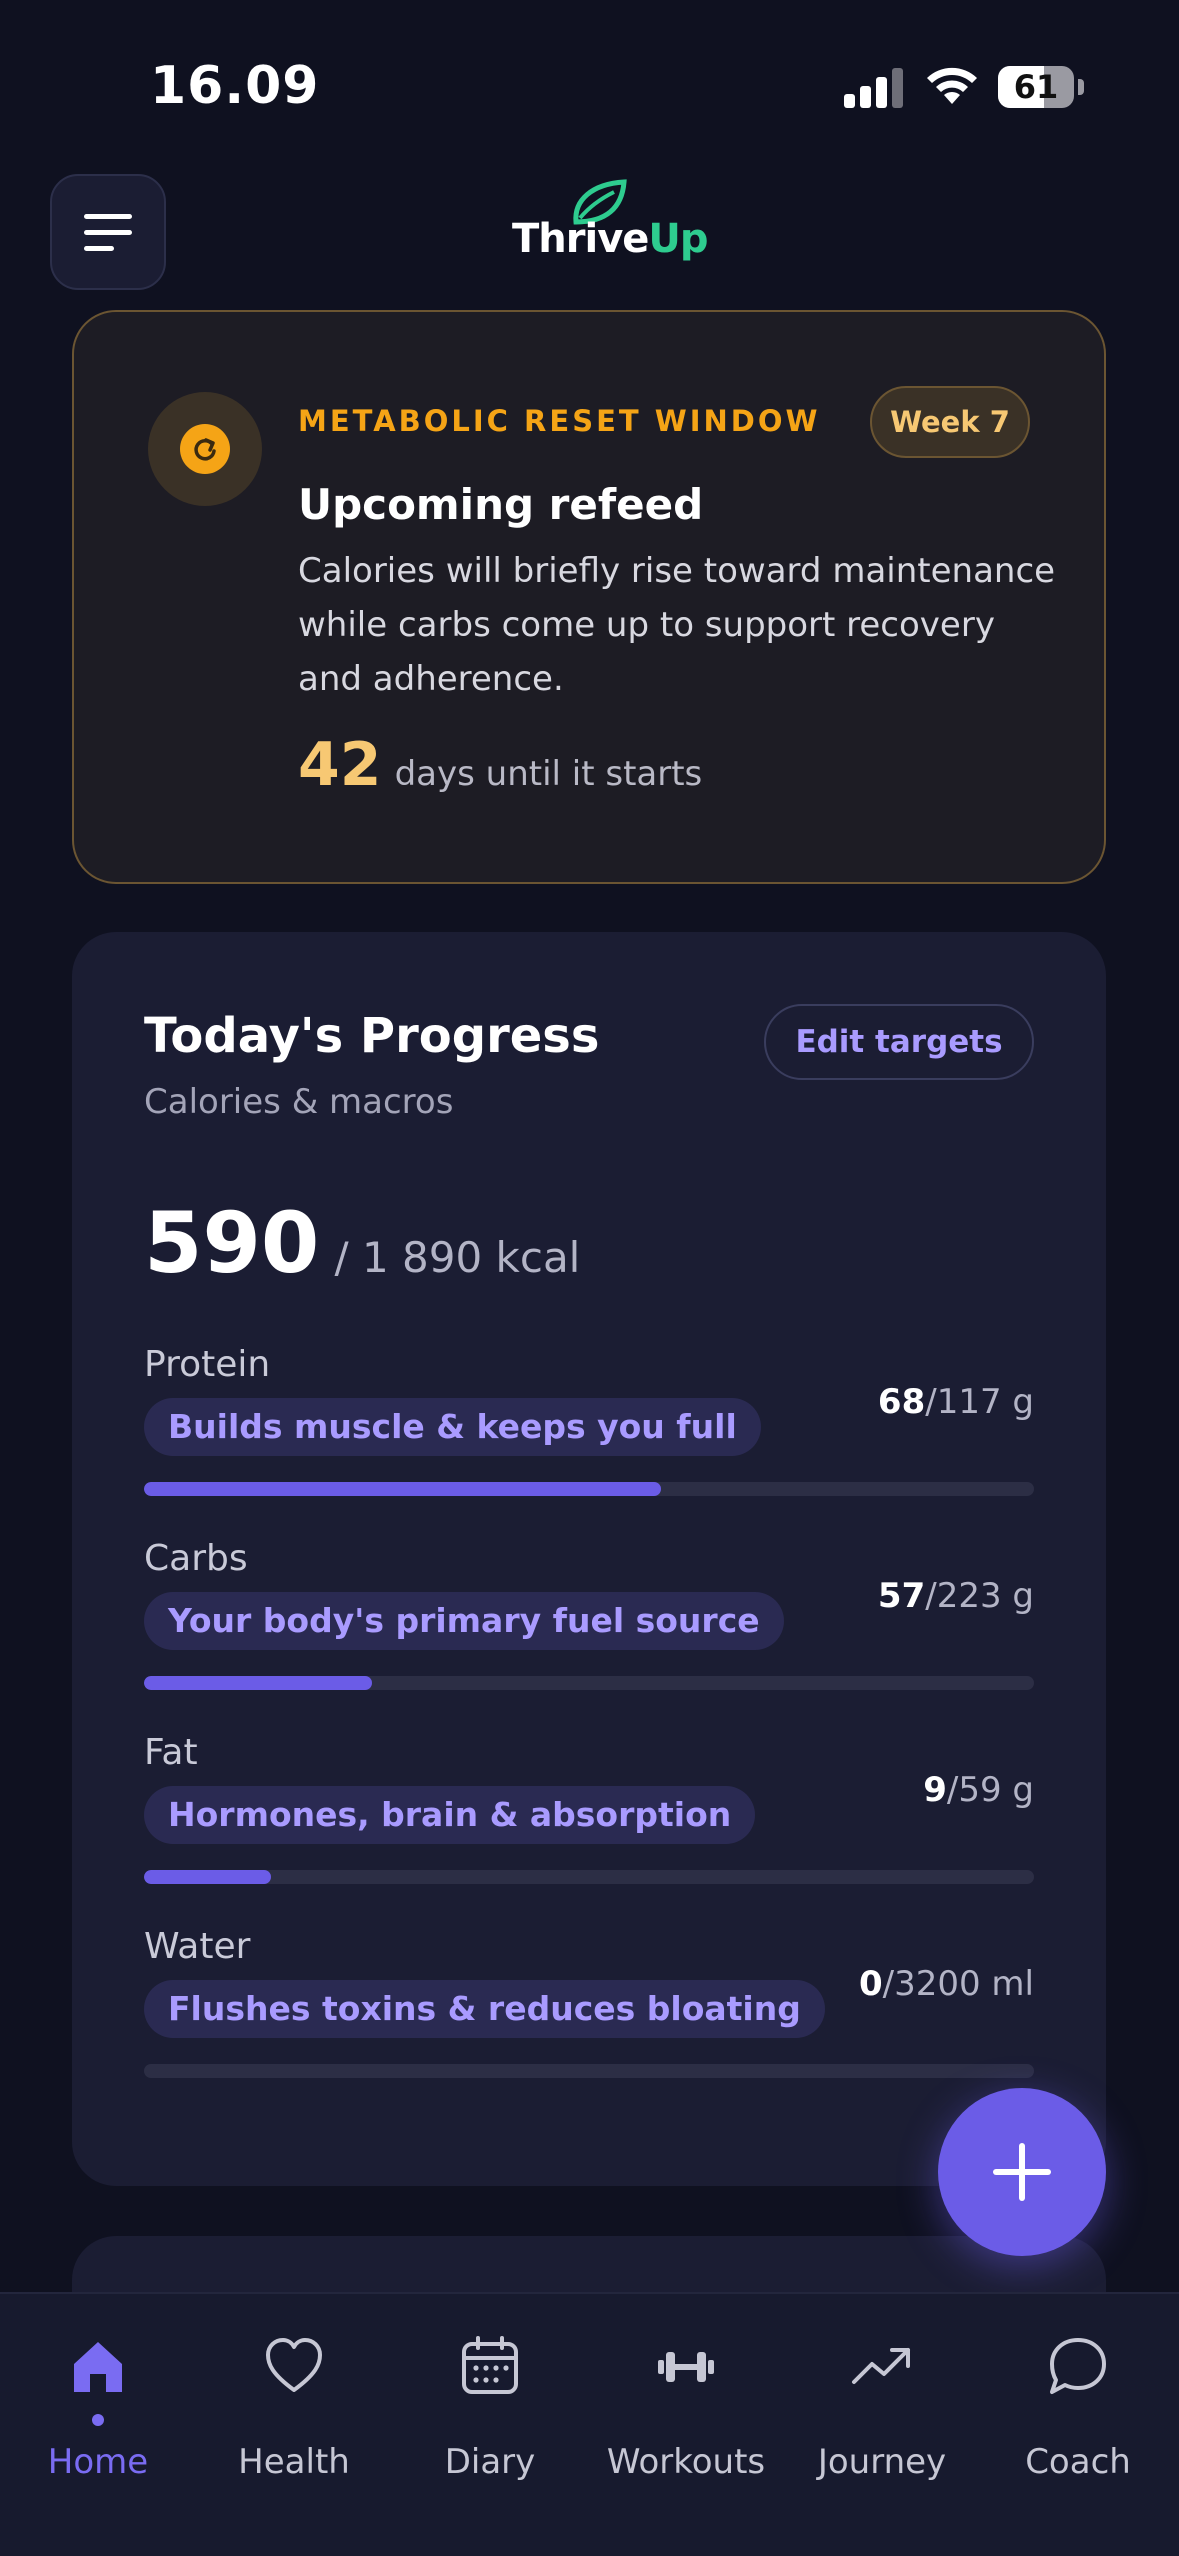  I want to click on macro-amount: 68/117 g, so click(956, 1402).